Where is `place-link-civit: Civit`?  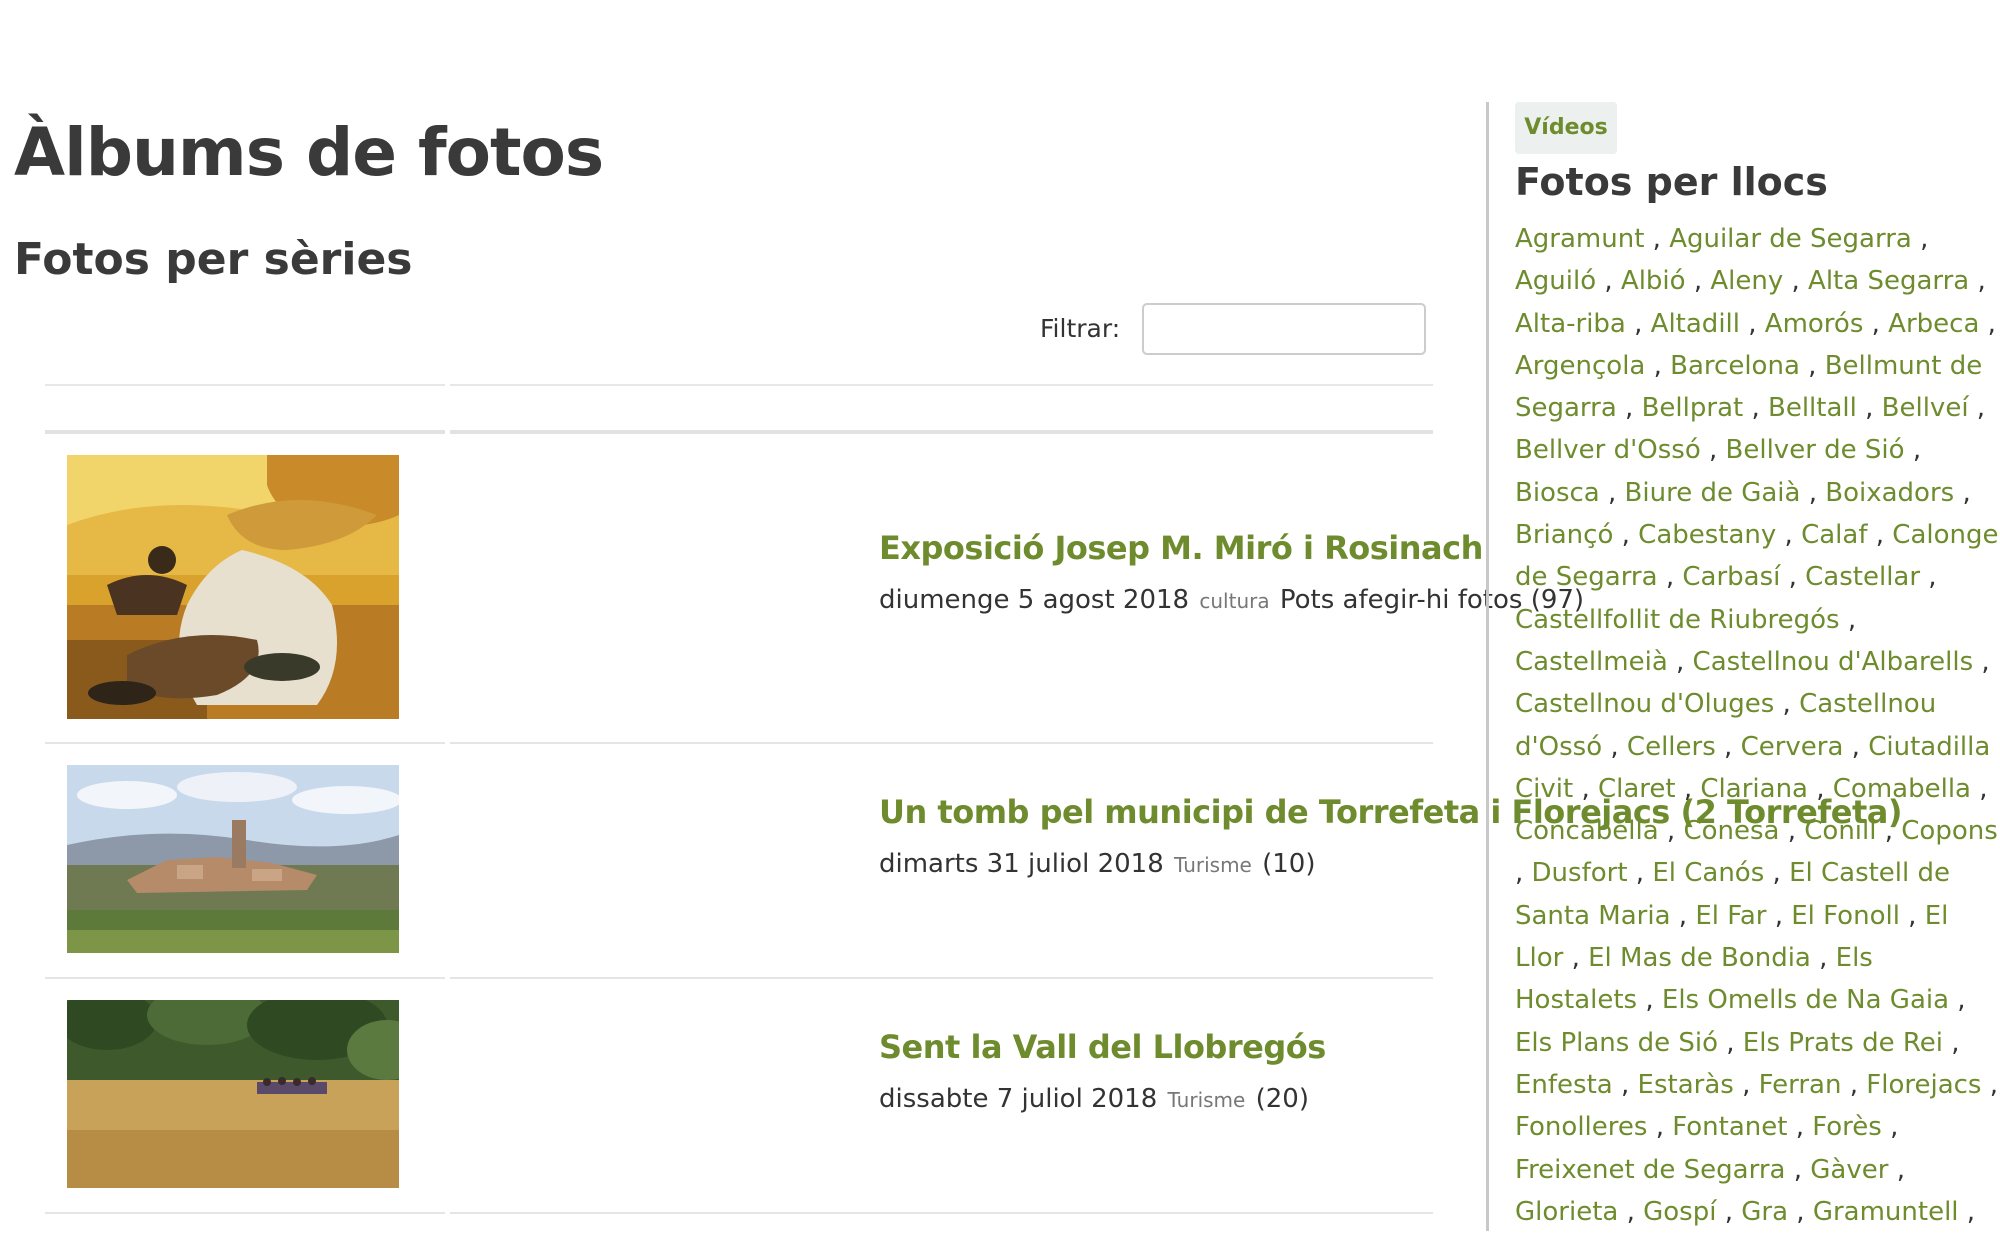 place-link-civit: Civit is located at coordinates (1544, 789).